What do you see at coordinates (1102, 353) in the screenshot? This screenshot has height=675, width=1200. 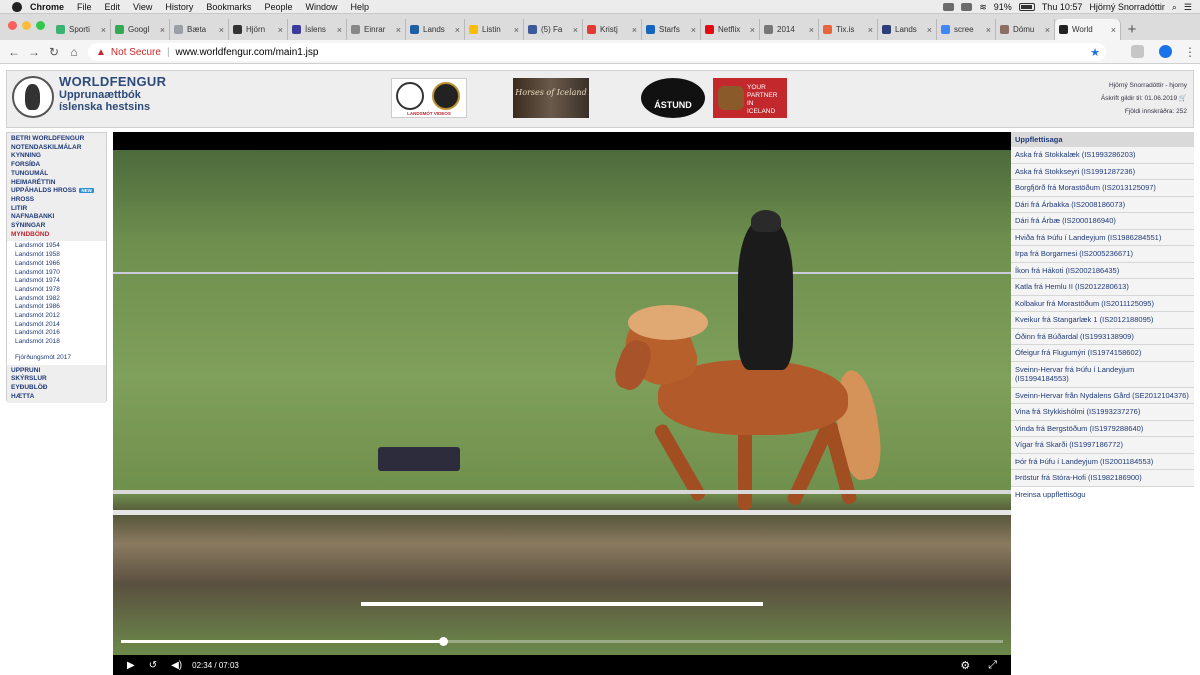 I see `history-item: Ófeigur frá Flugumýri (IS1974158602)` at bounding box center [1102, 353].